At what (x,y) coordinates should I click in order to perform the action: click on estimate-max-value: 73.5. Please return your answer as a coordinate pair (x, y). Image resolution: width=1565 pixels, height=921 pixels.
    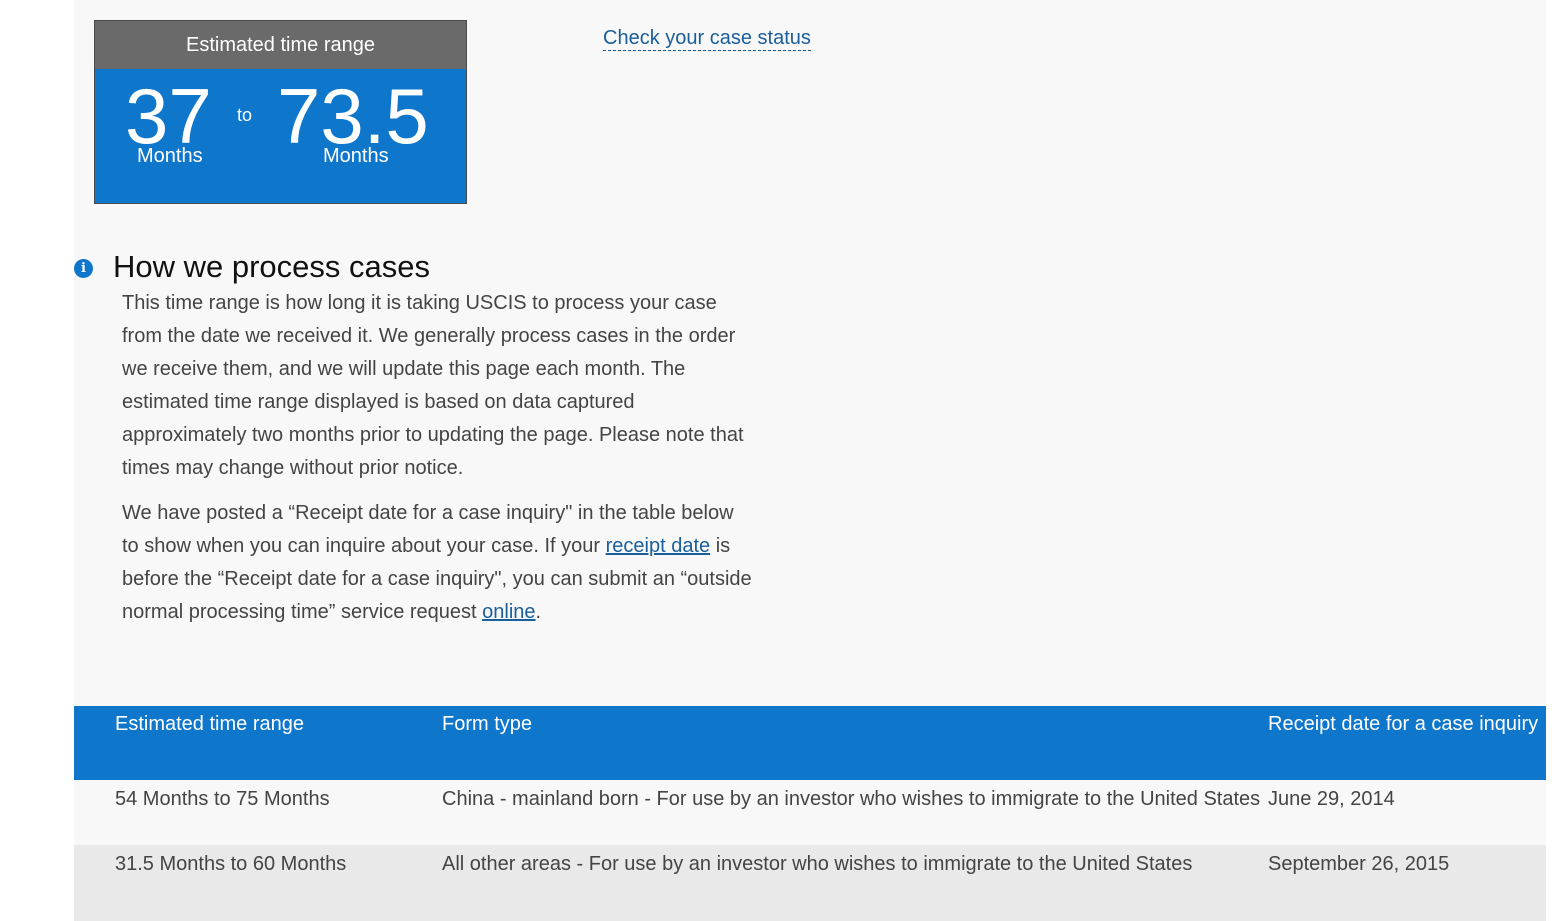
    Looking at the image, I should click on (353, 116).